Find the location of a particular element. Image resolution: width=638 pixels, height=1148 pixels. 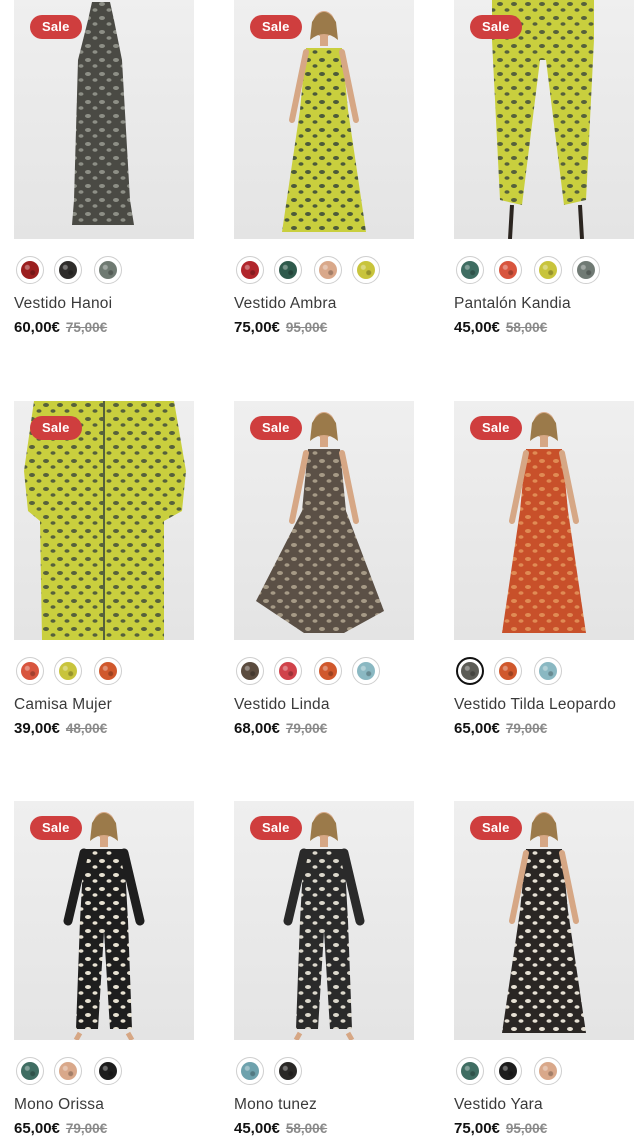

product-prices: 39,00€ 48,00€ is located at coordinates (60, 729).